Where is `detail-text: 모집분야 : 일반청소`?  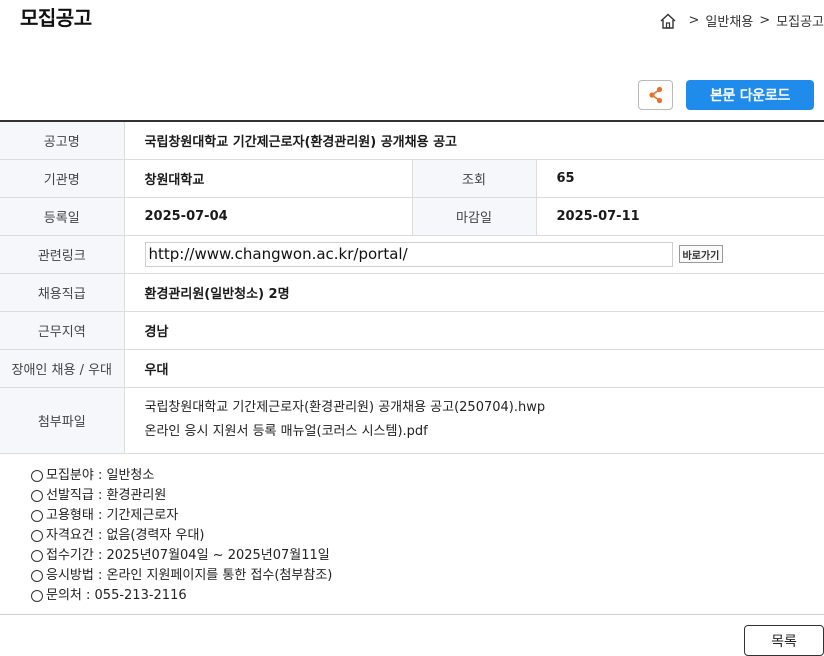 detail-text: 모집분야 : 일반청소 is located at coordinates (100, 475).